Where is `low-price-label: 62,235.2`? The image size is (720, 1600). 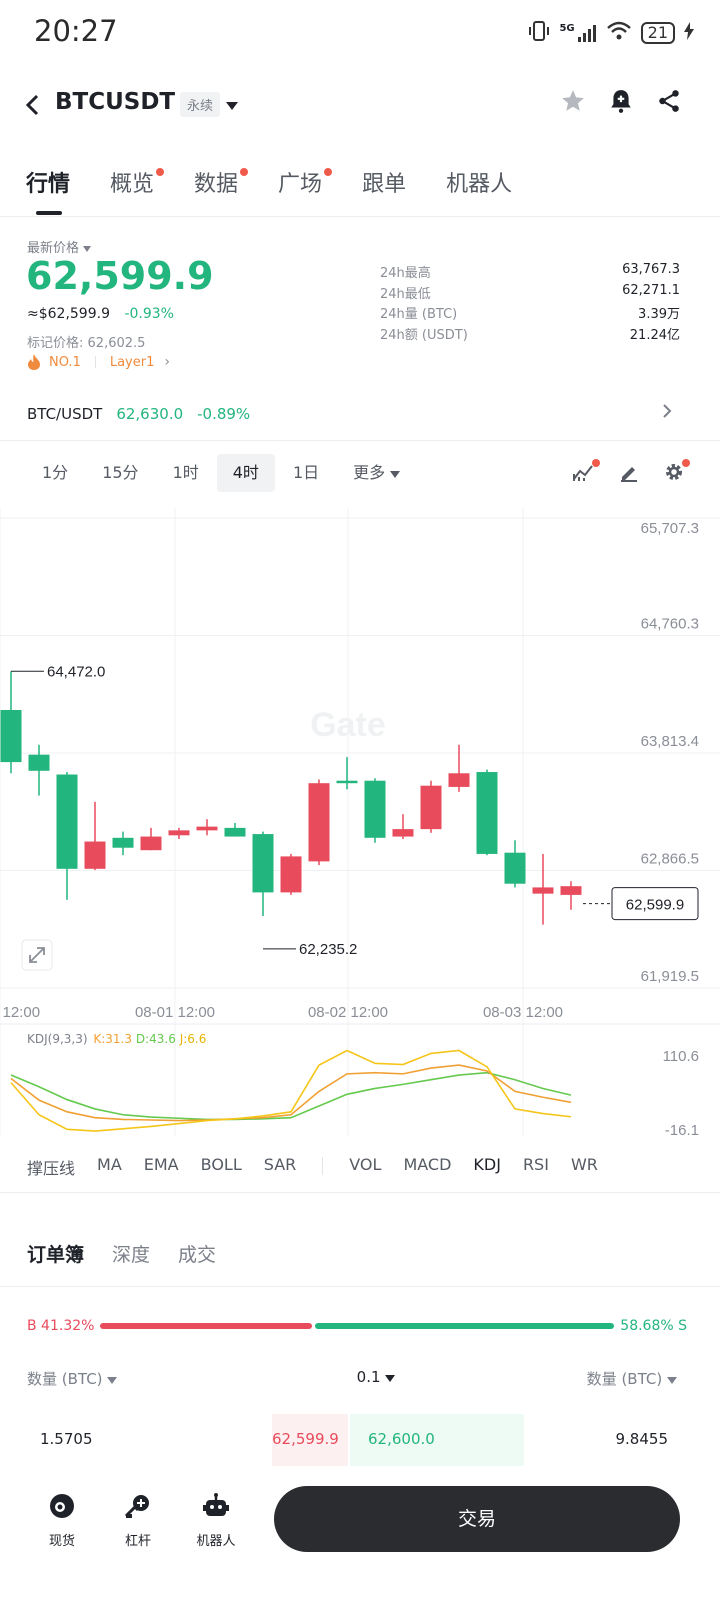 low-price-label: 62,235.2 is located at coordinates (328, 949).